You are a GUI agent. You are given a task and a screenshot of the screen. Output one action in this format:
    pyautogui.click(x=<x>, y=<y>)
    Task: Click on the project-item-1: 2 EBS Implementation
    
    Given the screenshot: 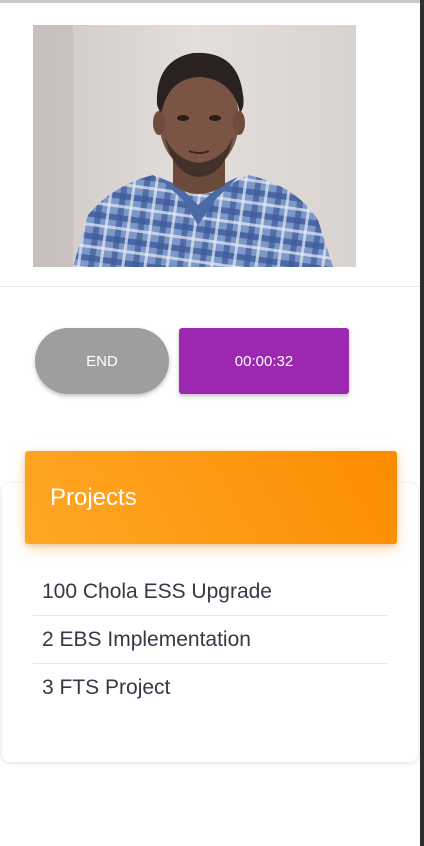 What is the action you would take?
    pyautogui.click(x=210, y=640)
    